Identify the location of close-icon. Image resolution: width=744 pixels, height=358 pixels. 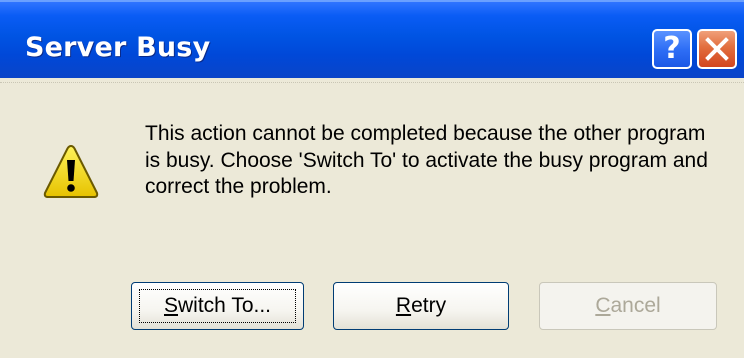
(717, 49).